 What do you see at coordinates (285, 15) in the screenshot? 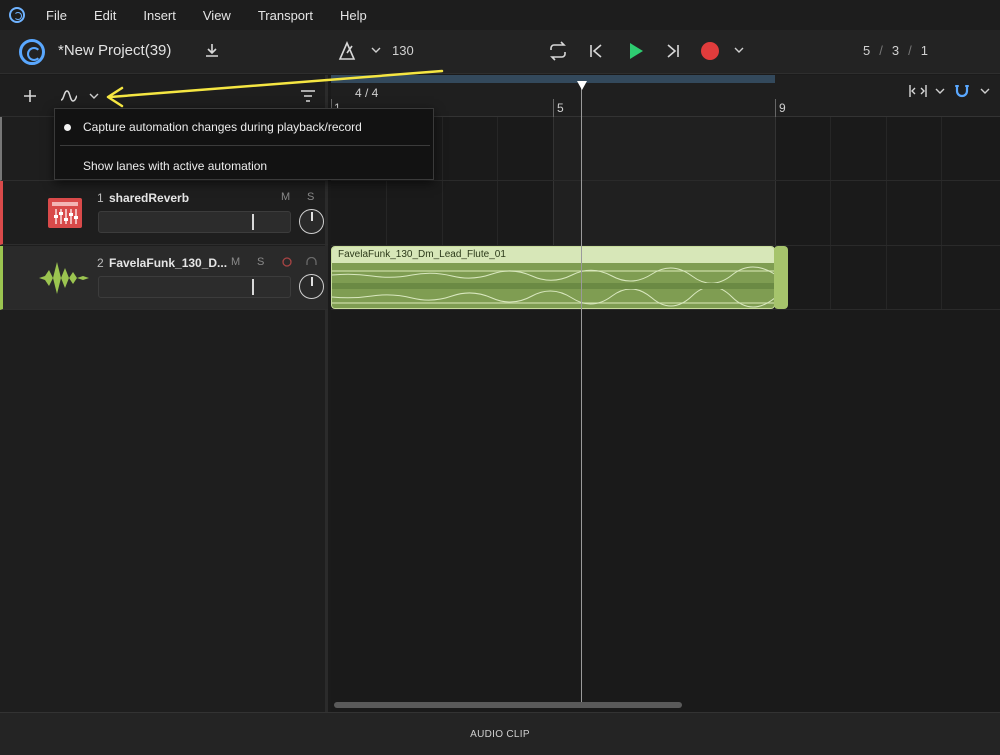
I see `menu-transport: Transport` at bounding box center [285, 15].